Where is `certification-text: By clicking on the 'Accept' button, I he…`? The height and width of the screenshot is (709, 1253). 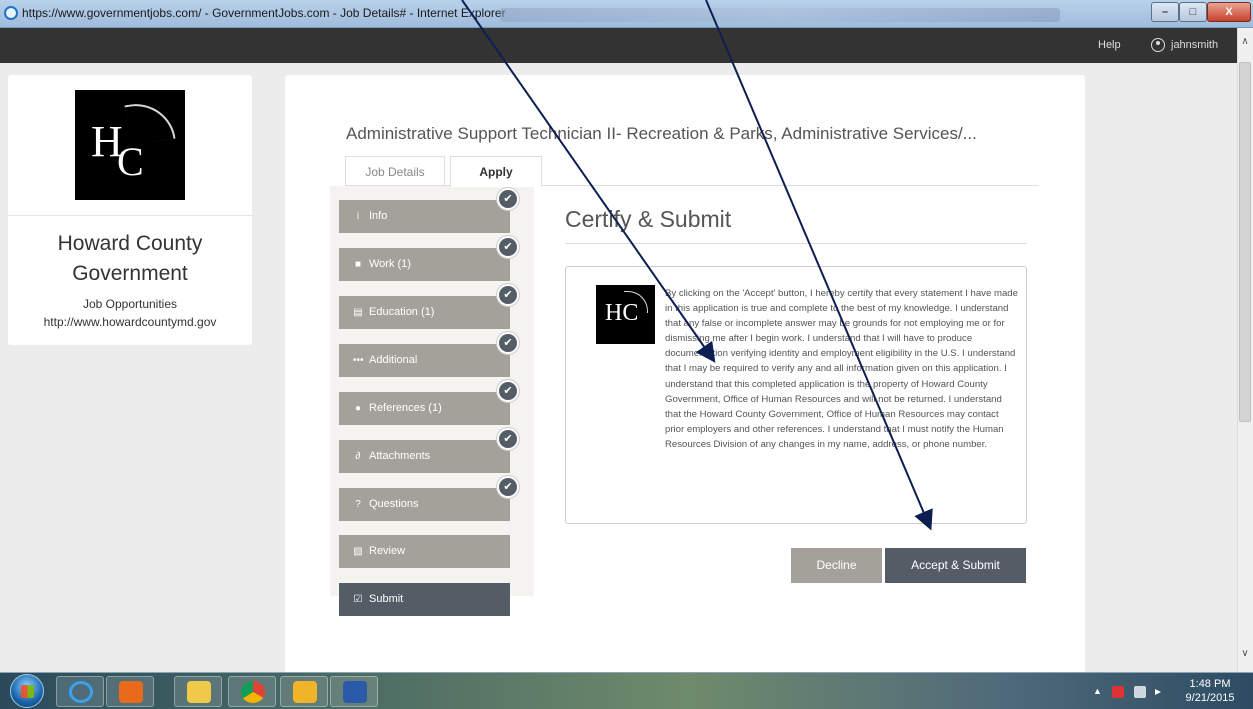
certification-text: By clicking on the 'Accept' button, I he… is located at coordinates (841, 369).